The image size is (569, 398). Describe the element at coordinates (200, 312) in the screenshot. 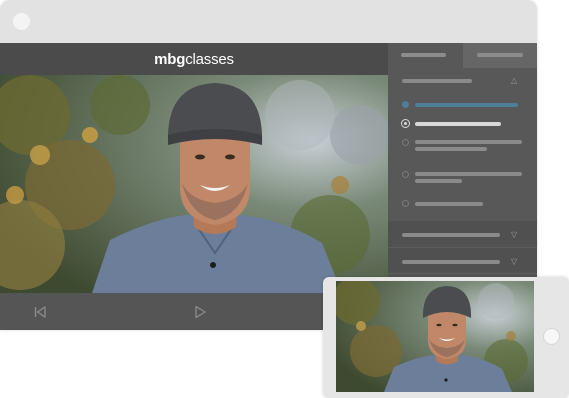

I see `play-icon` at that location.